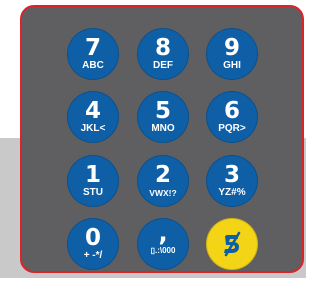 This screenshot has height=305, width=320. Describe the element at coordinates (231, 174) in the screenshot. I see `key-3-digit: 3` at that location.